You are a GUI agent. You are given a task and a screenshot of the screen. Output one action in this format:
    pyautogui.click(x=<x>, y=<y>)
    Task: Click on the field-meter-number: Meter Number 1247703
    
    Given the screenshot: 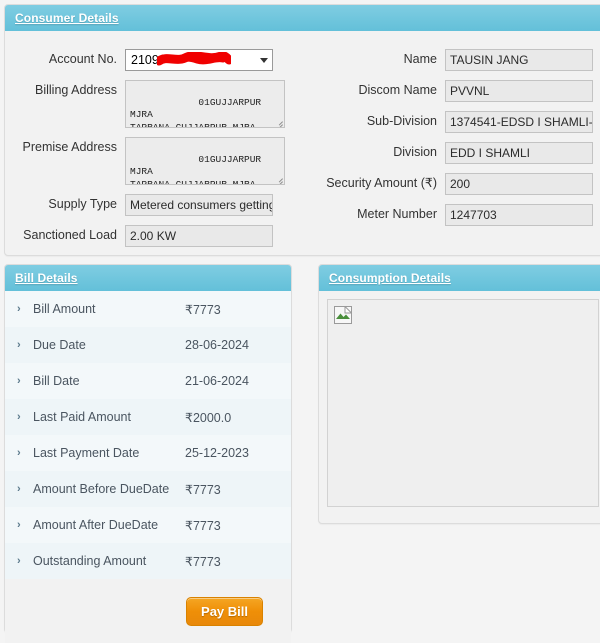 What is the action you would take?
    pyautogui.click(x=447, y=215)
    